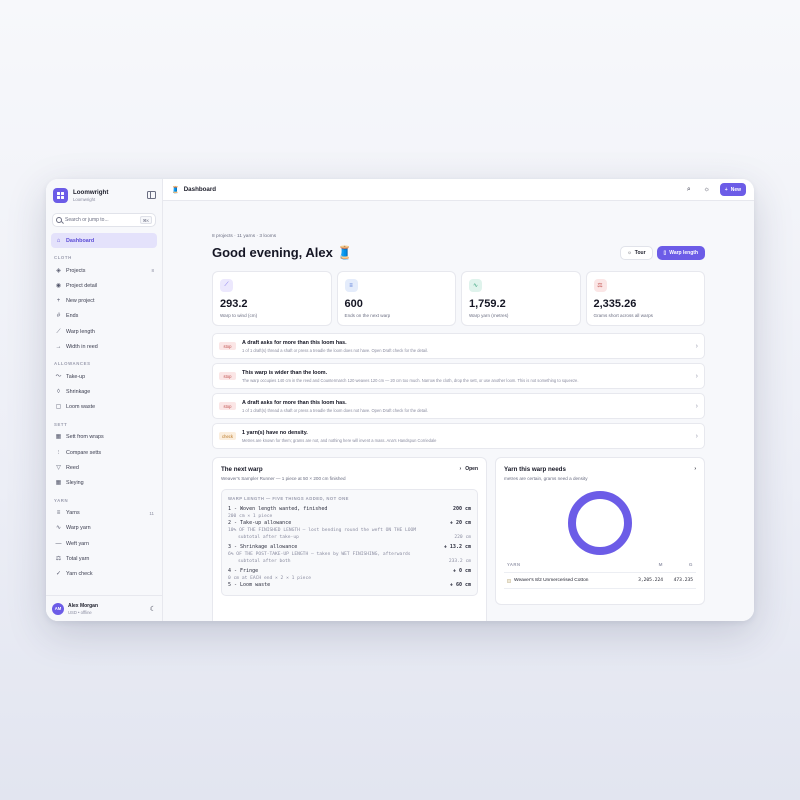  Describe the element at coordinates (104, 301) in the screenshot. I see `sidebar-item-new-project: + New project` at that location.